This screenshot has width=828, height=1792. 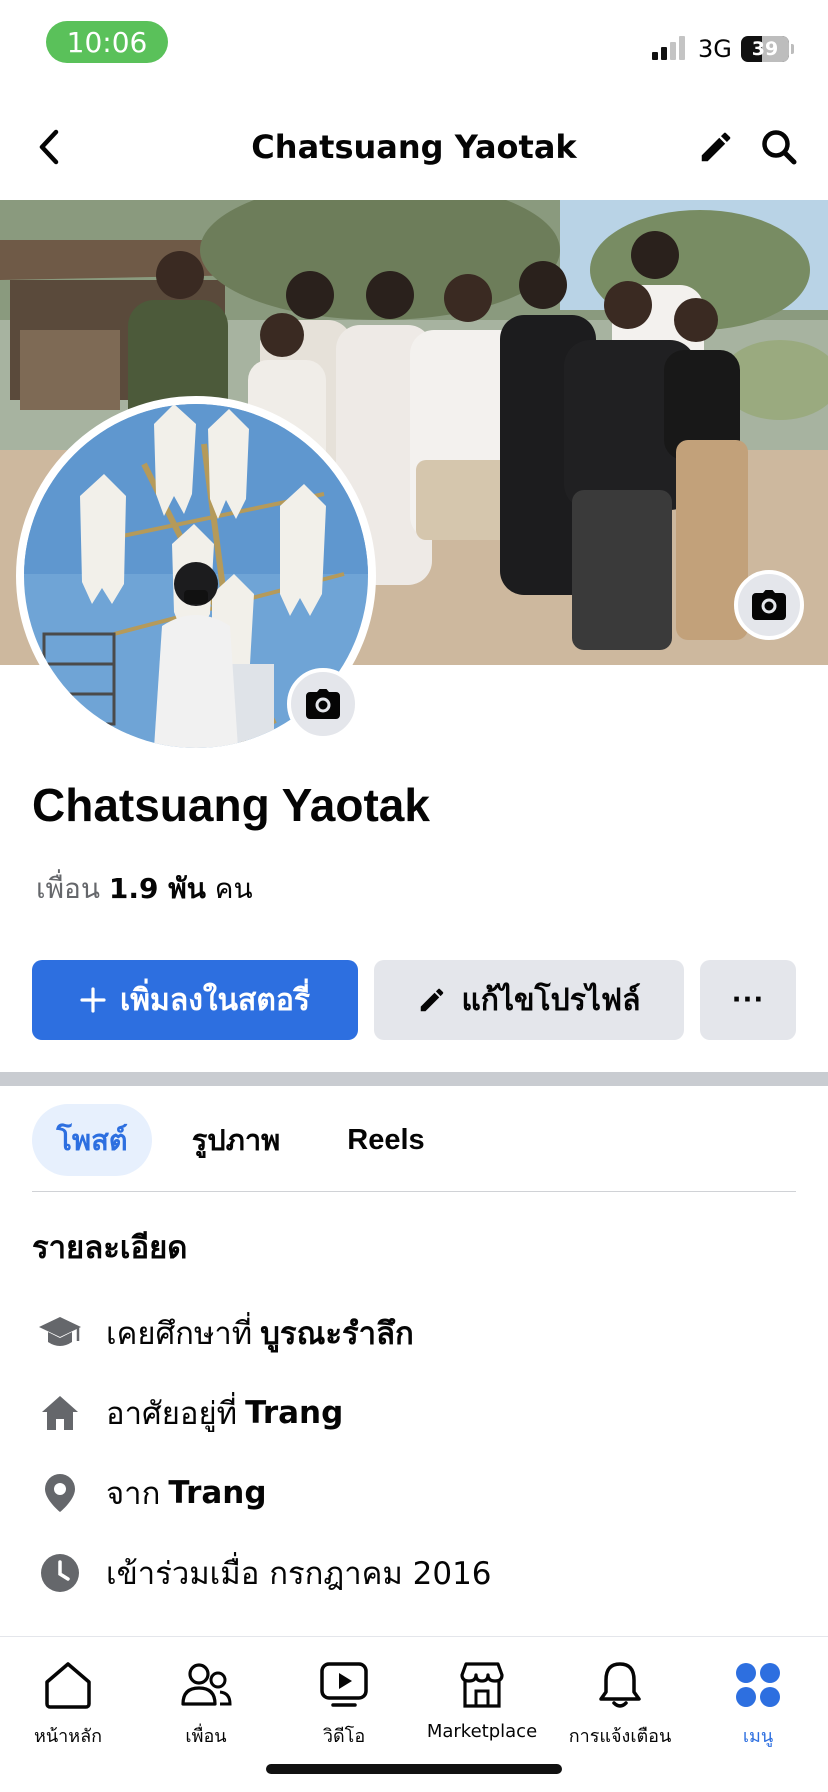 I want to click on detail-hometown: จาก Trang, so click(x=151, y=1493).